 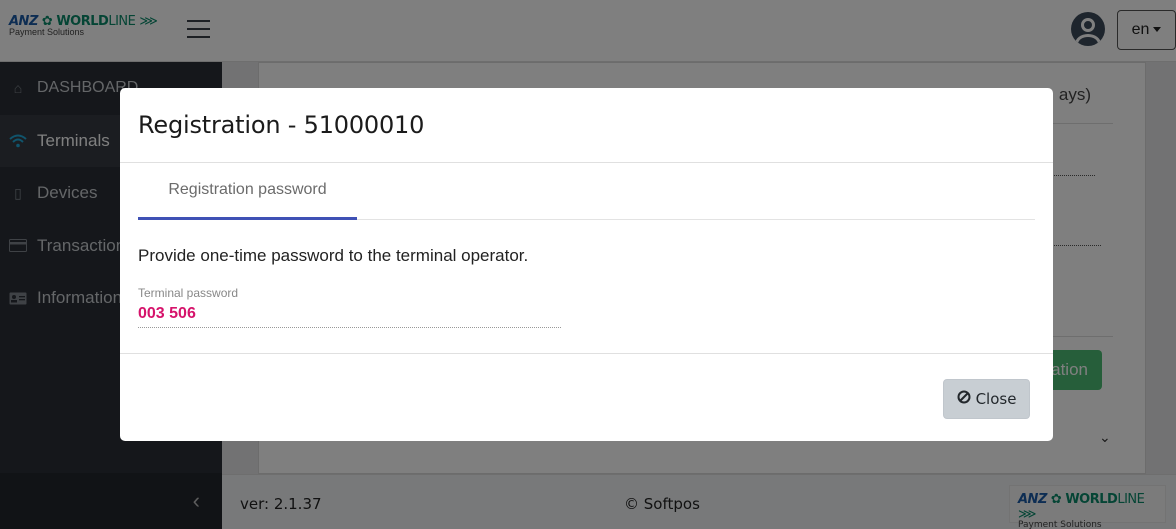 What do you see at coordinates (281, 125) in the screenshot?
I see `modal-title: Registration - 51000010` at bounding box center [281, 125].